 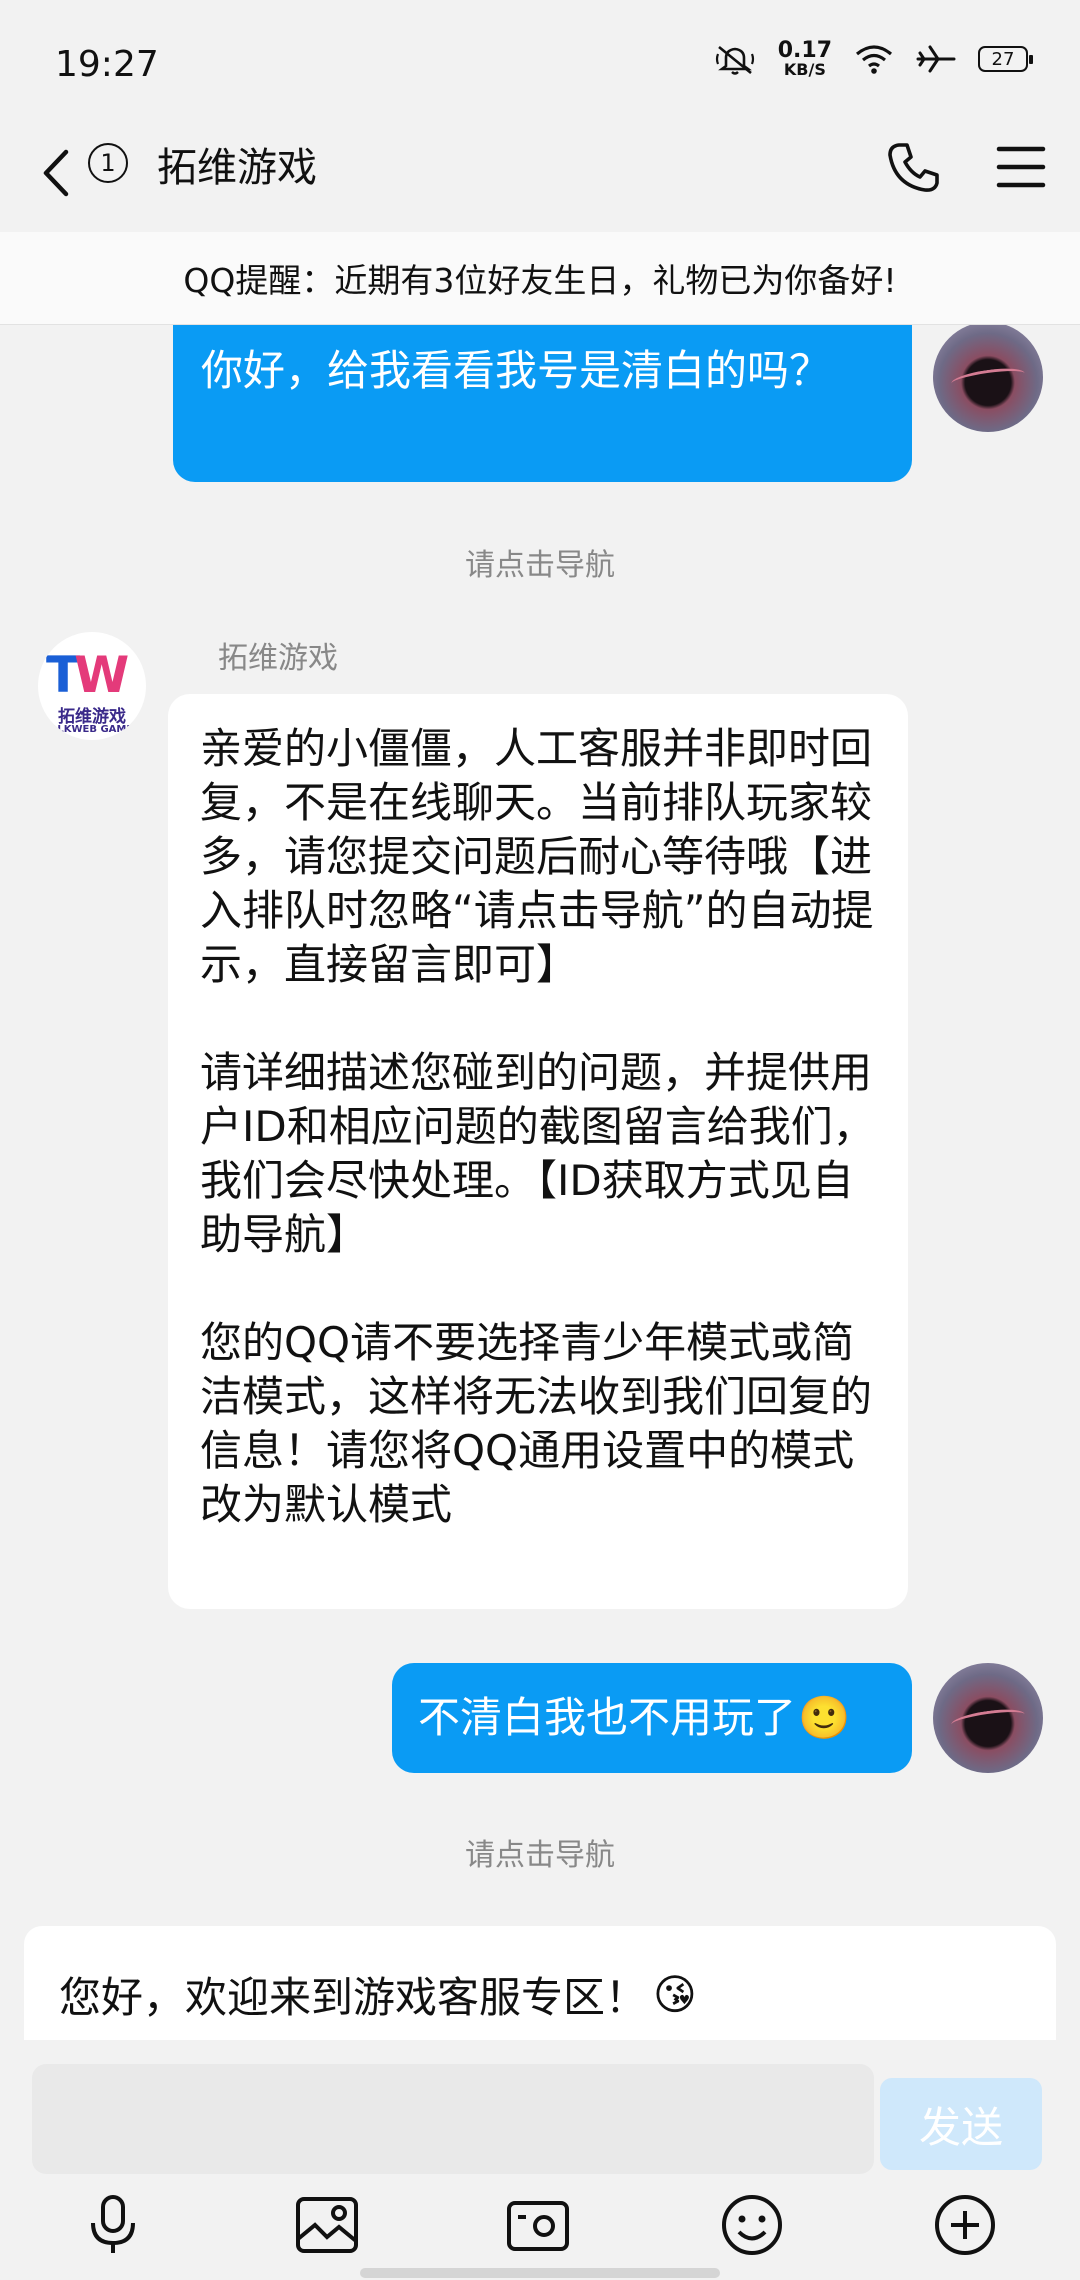 I want to click on plus-icon, so click(x=965, y=2225).